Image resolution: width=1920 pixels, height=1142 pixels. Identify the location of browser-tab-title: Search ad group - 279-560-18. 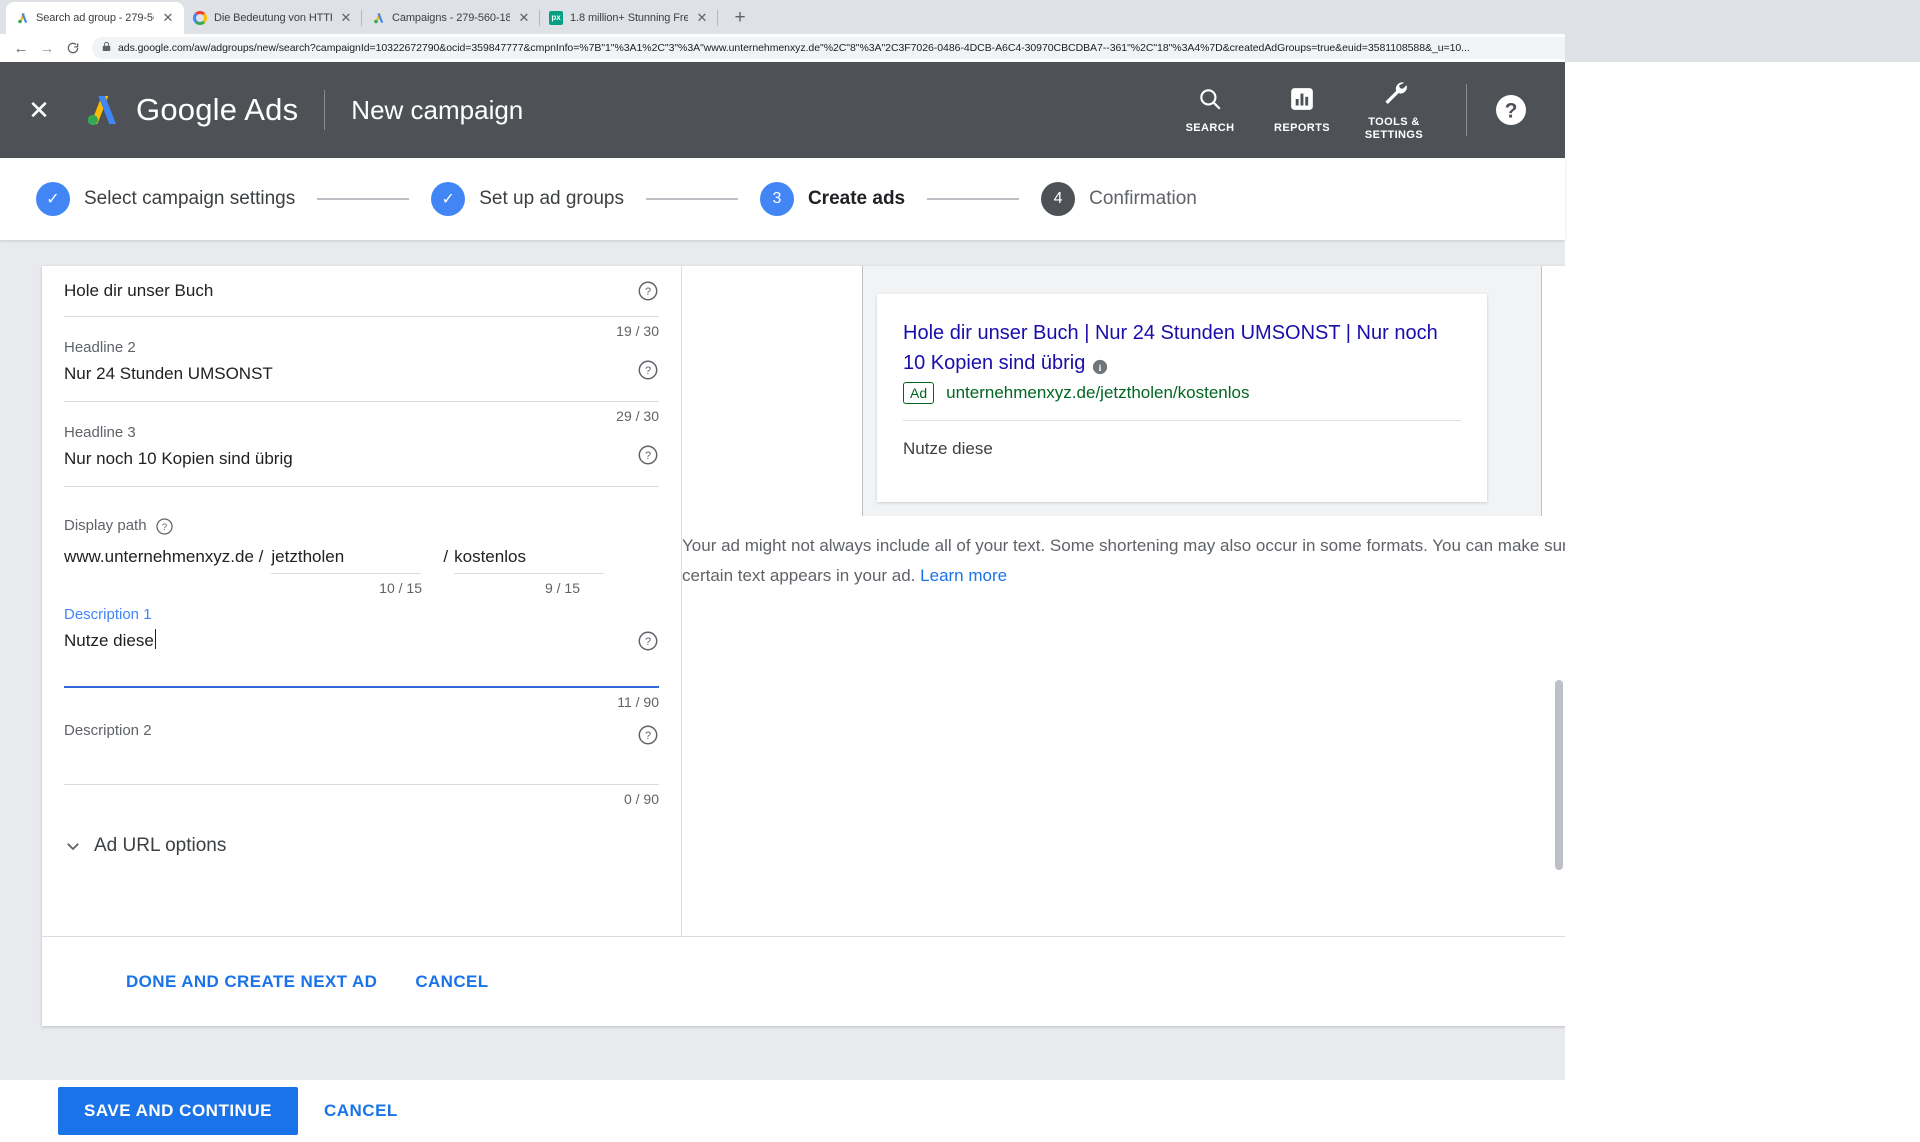
(95, 18).